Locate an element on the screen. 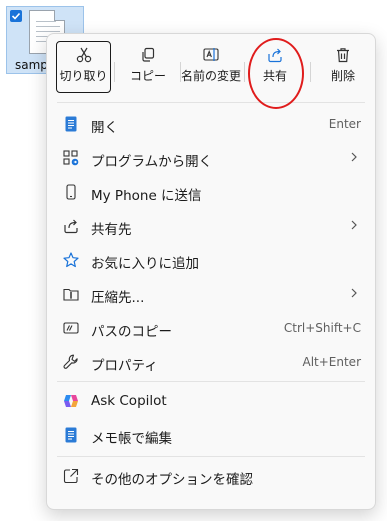 This screenshot has height=521, width=387. menu-item-share-to: 共有先 is located at coordinates (211, 226).